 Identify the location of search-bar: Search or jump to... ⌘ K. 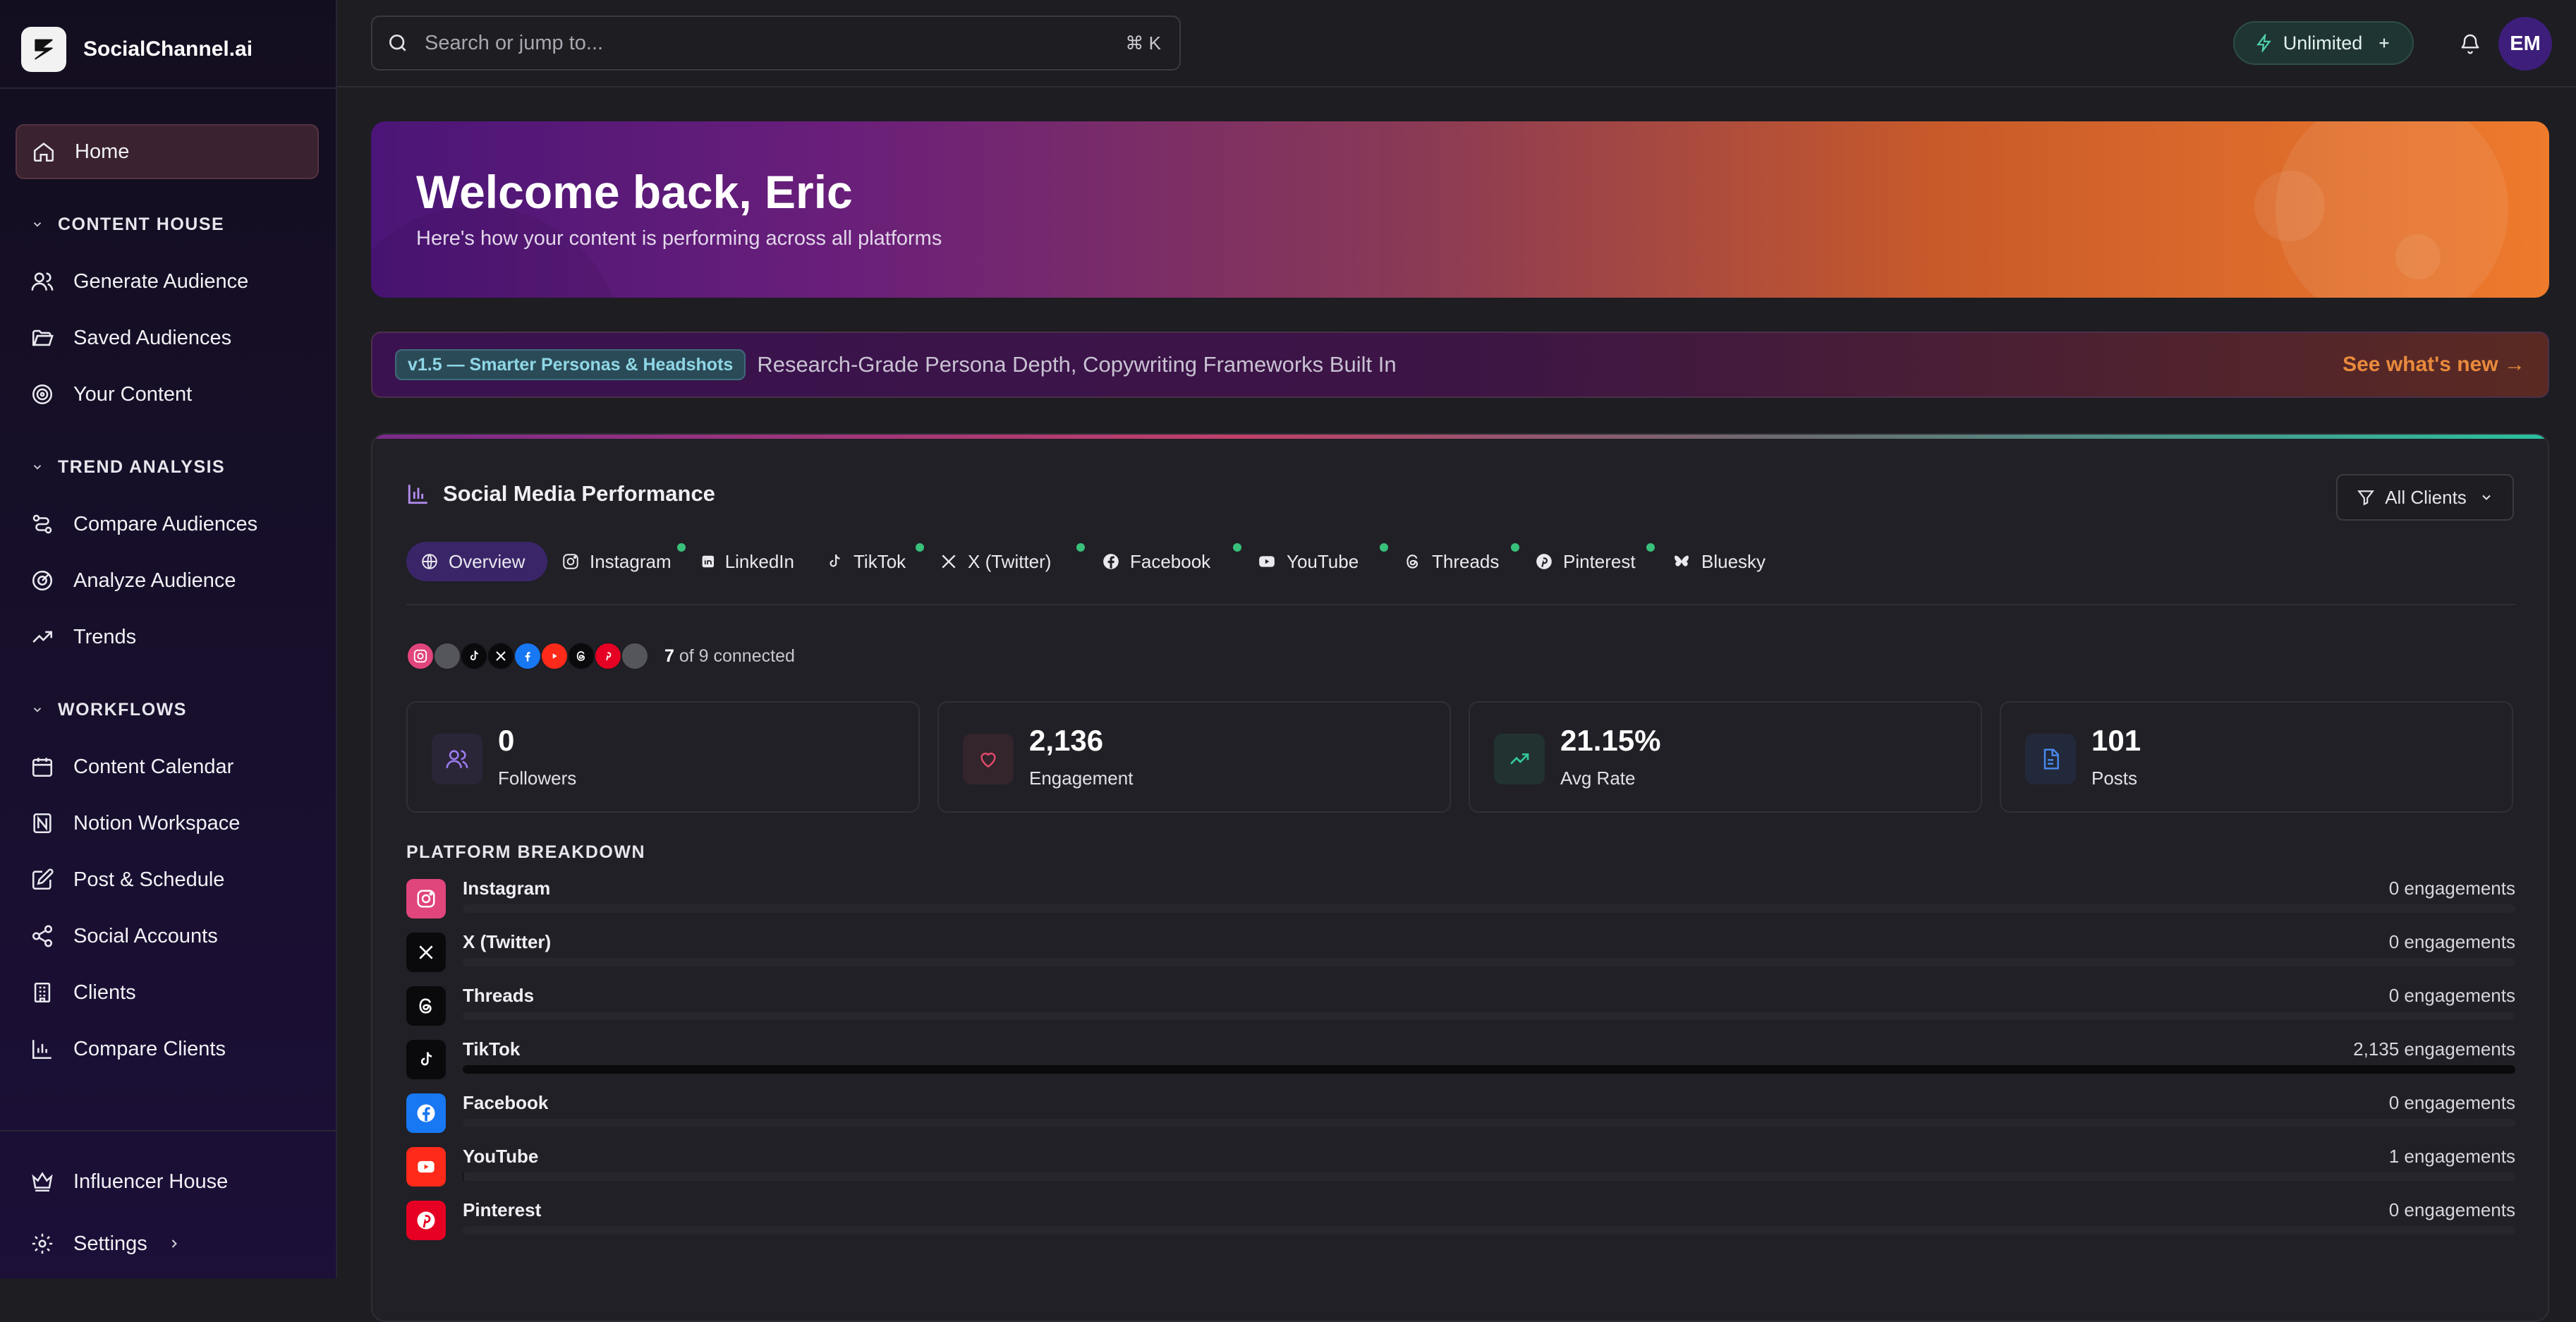
(776, 43).